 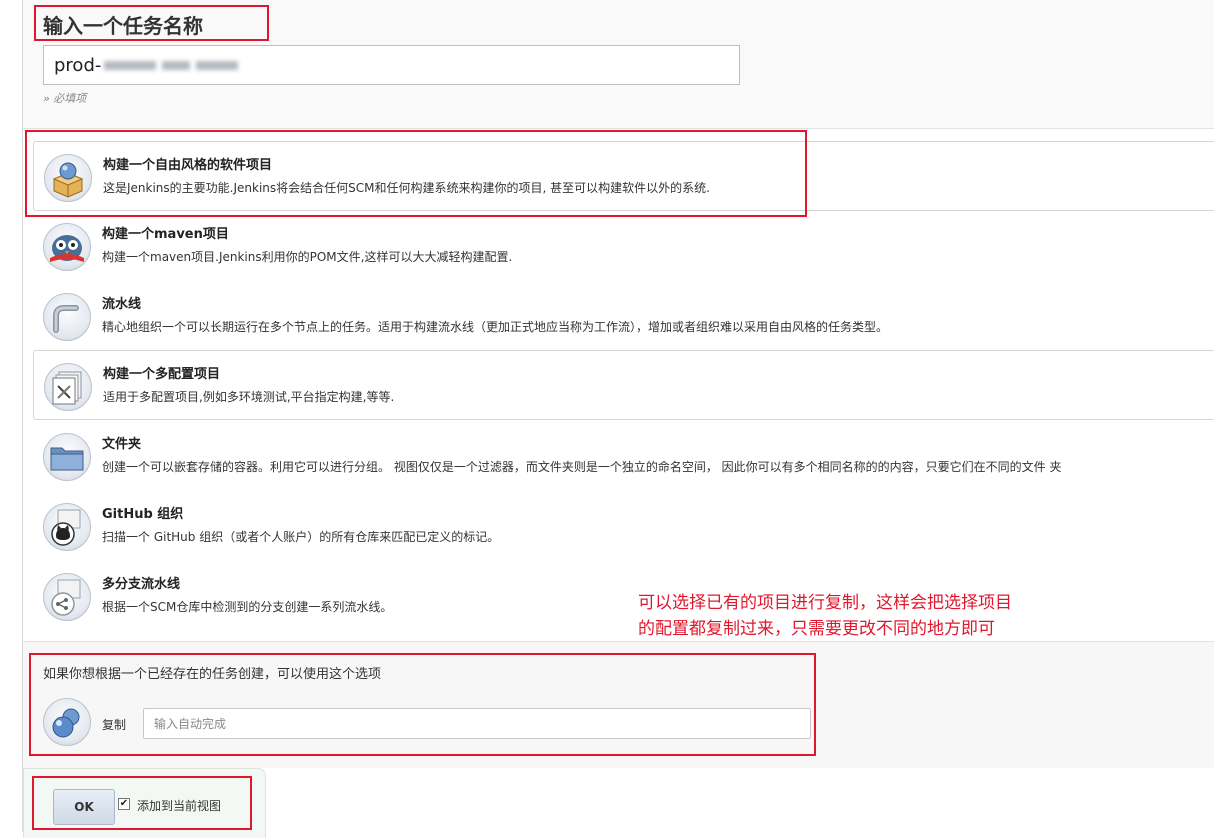 What do you see at coordinates (249, 397) in the screenshot?
I see `job-type-desc: 适用于多配置项目,例如多环境测试,平台指定构建,等等.` at bounding box center [249, 397].